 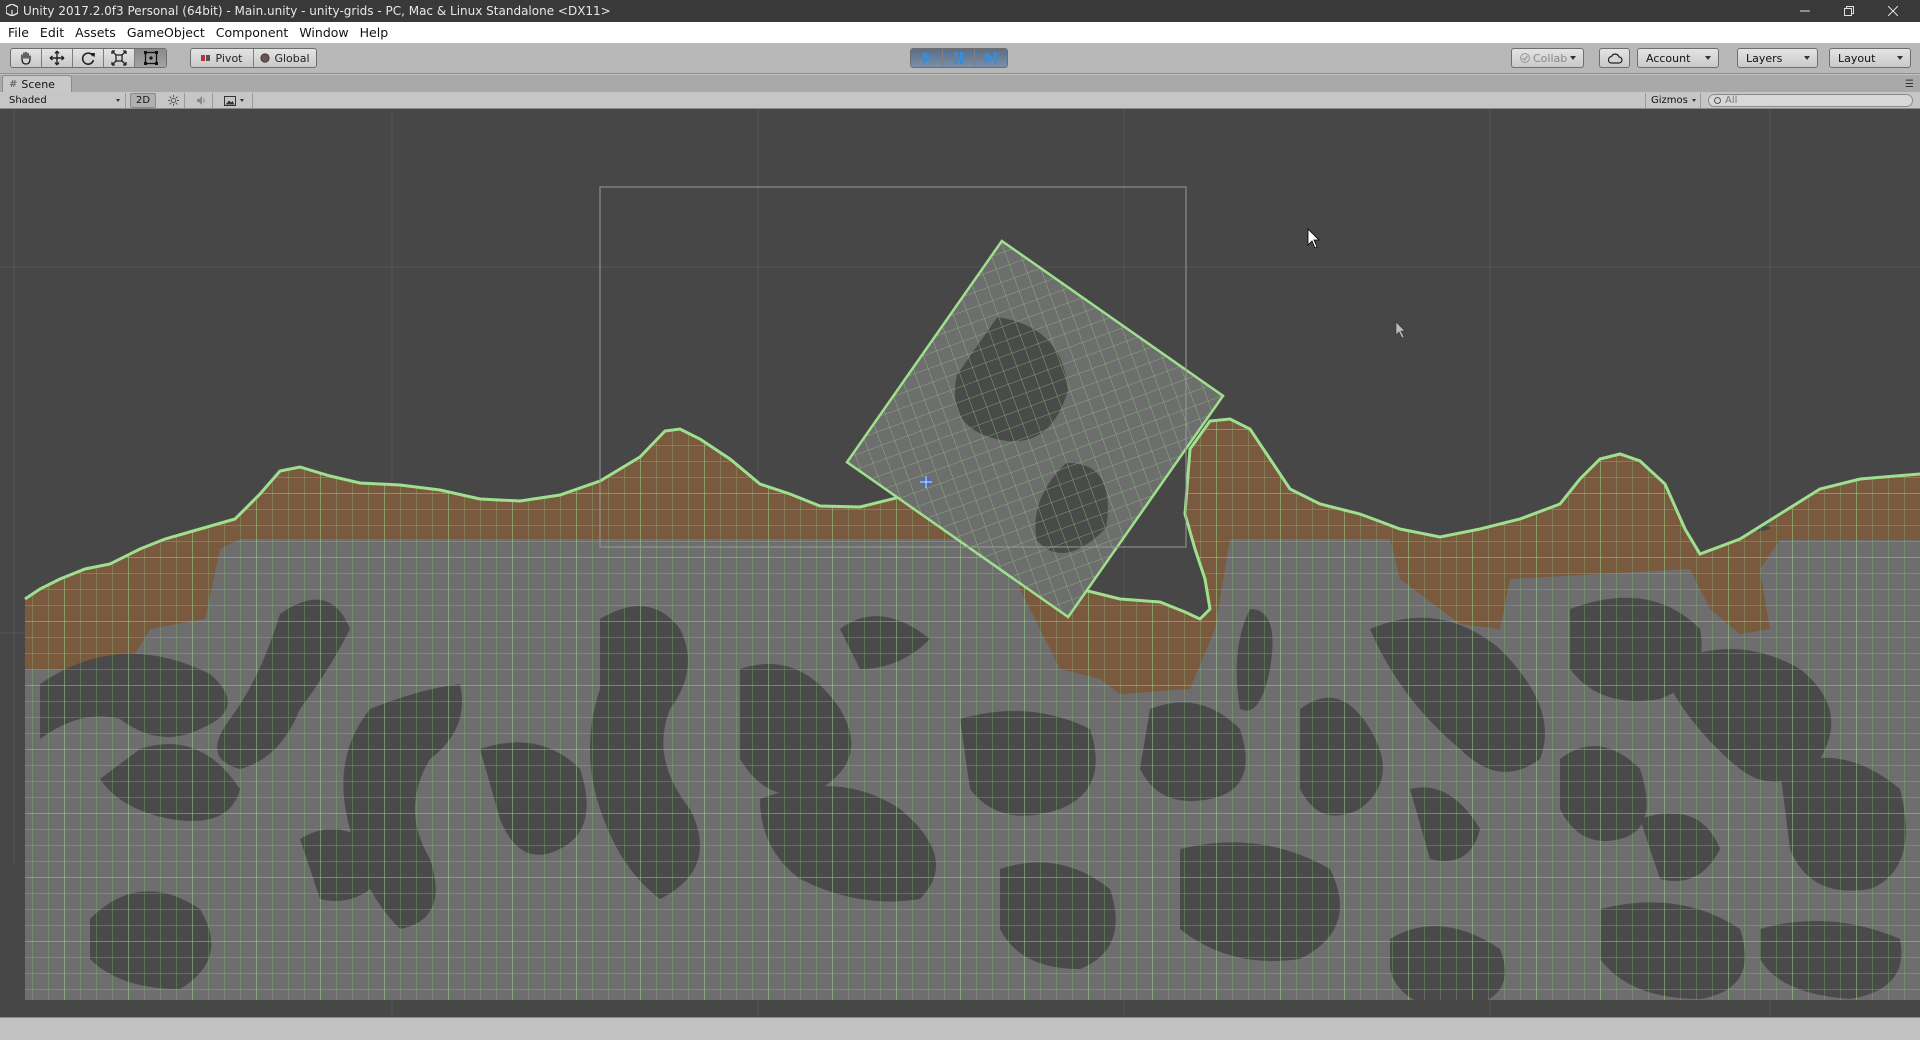 What do you see at coordinates (1909, 84) in the screenshot?
I see `panel-menu-icon: ☰` at bounding box center [1909, 84].